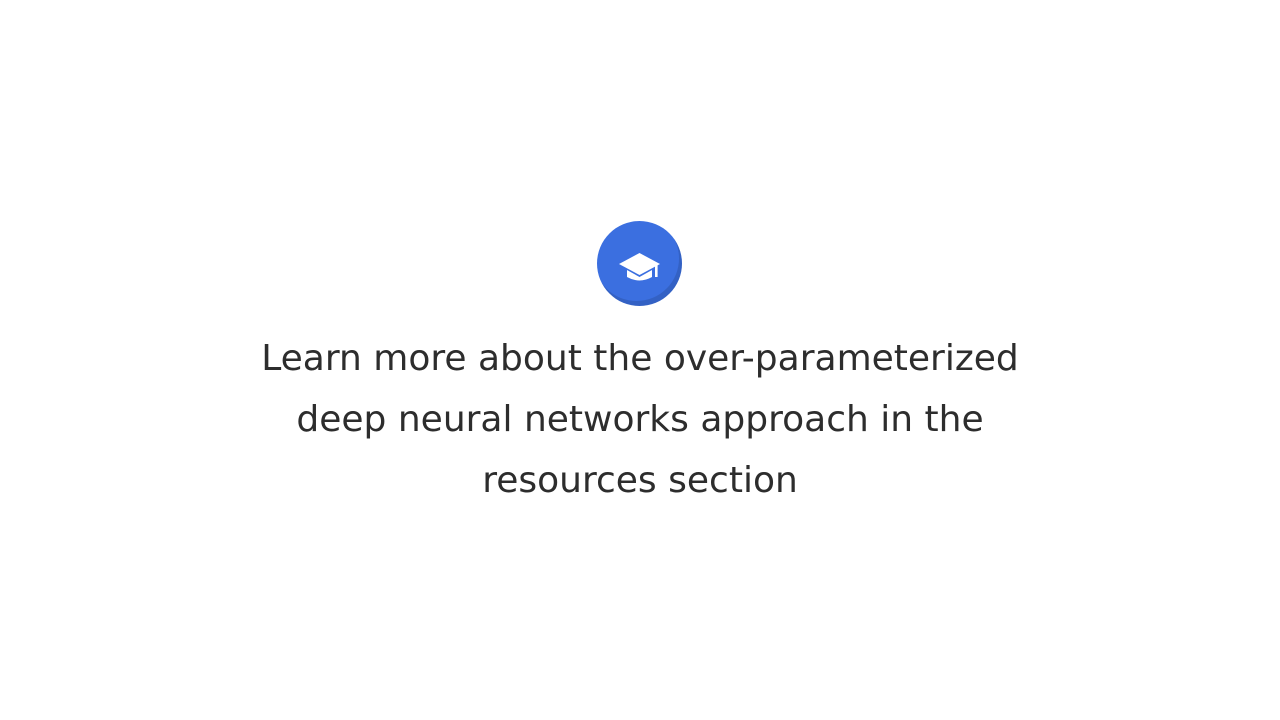 Image resolution: width=1280 pixels, height=720 pixels. I want to click on graduation-cap-icon, so click(639, 267).